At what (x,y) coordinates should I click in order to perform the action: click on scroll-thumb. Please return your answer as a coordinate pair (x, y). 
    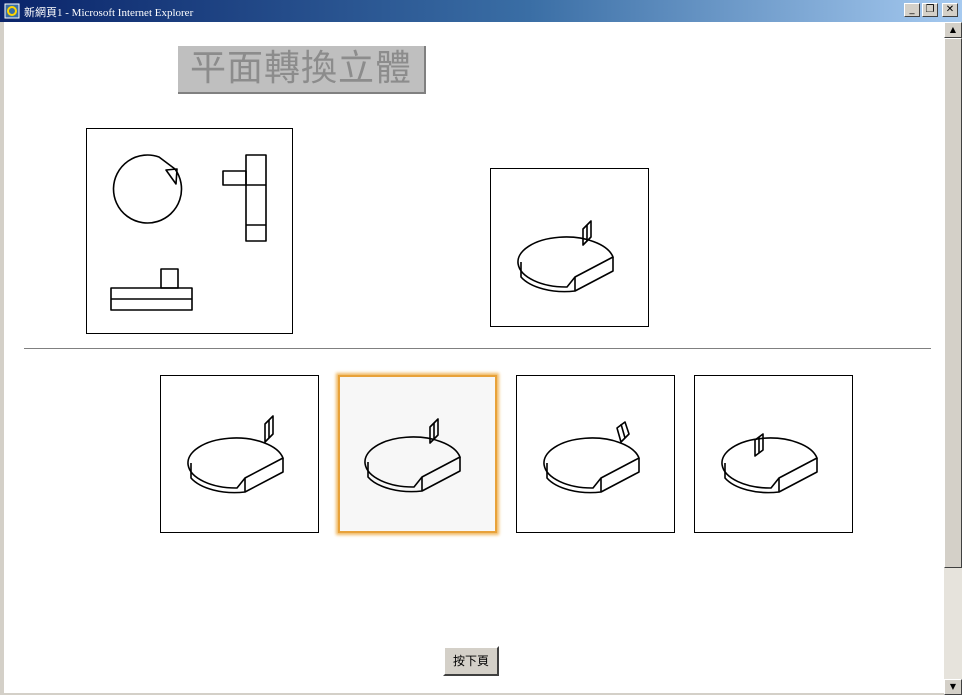
    Looking at the image, I should click on (953, 303).